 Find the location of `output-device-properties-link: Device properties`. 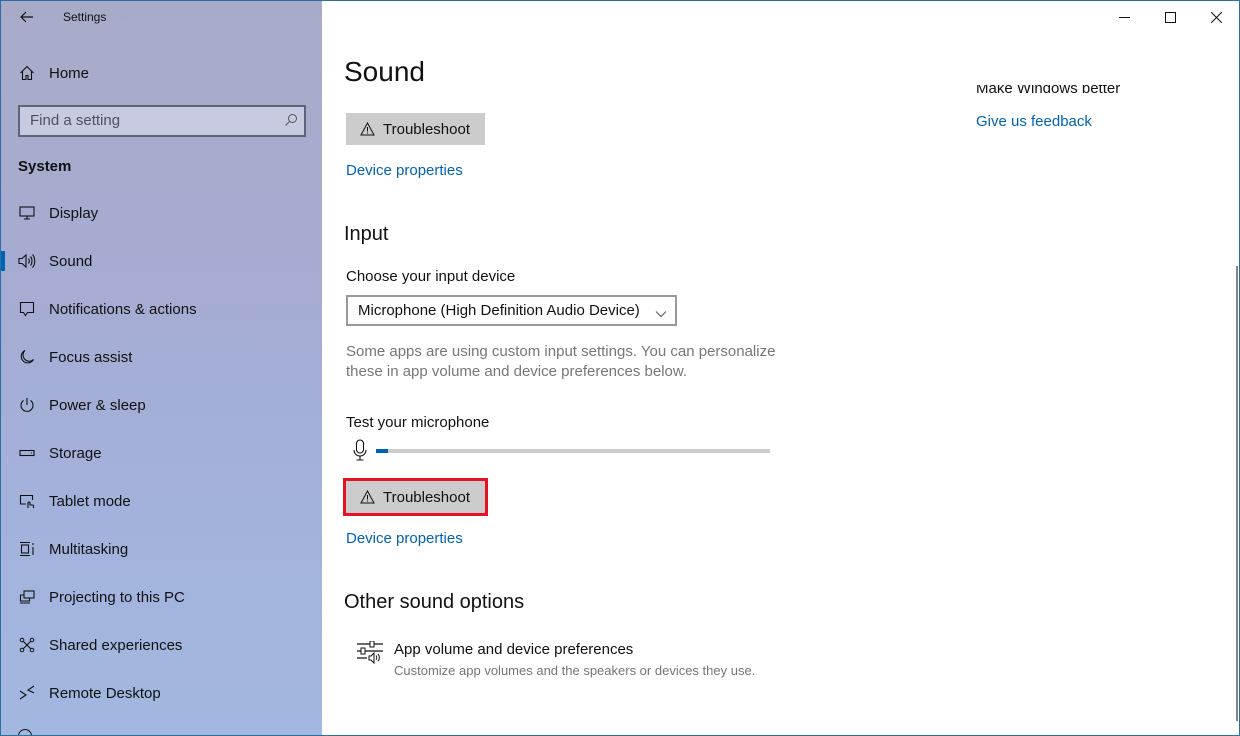

output-device-properties-link: Device properties is located at coordinates (404, 170).